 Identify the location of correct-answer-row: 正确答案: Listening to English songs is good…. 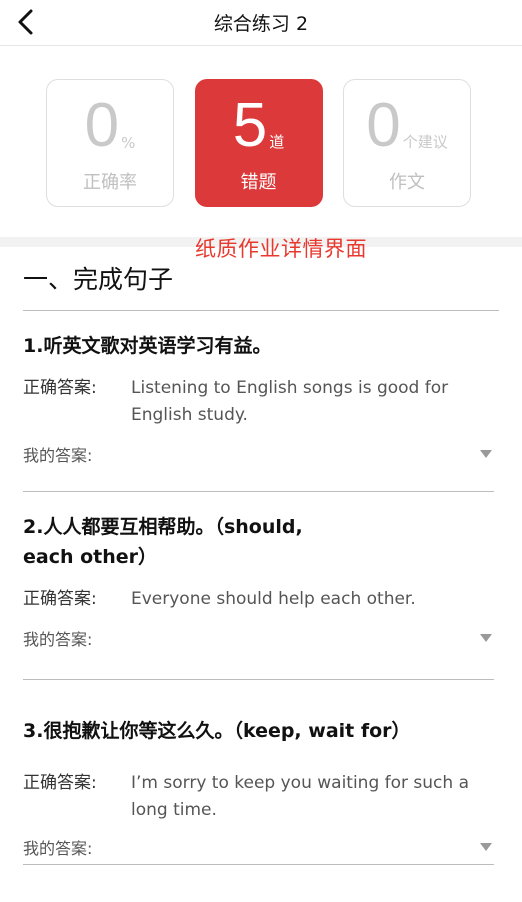
(258, 402).